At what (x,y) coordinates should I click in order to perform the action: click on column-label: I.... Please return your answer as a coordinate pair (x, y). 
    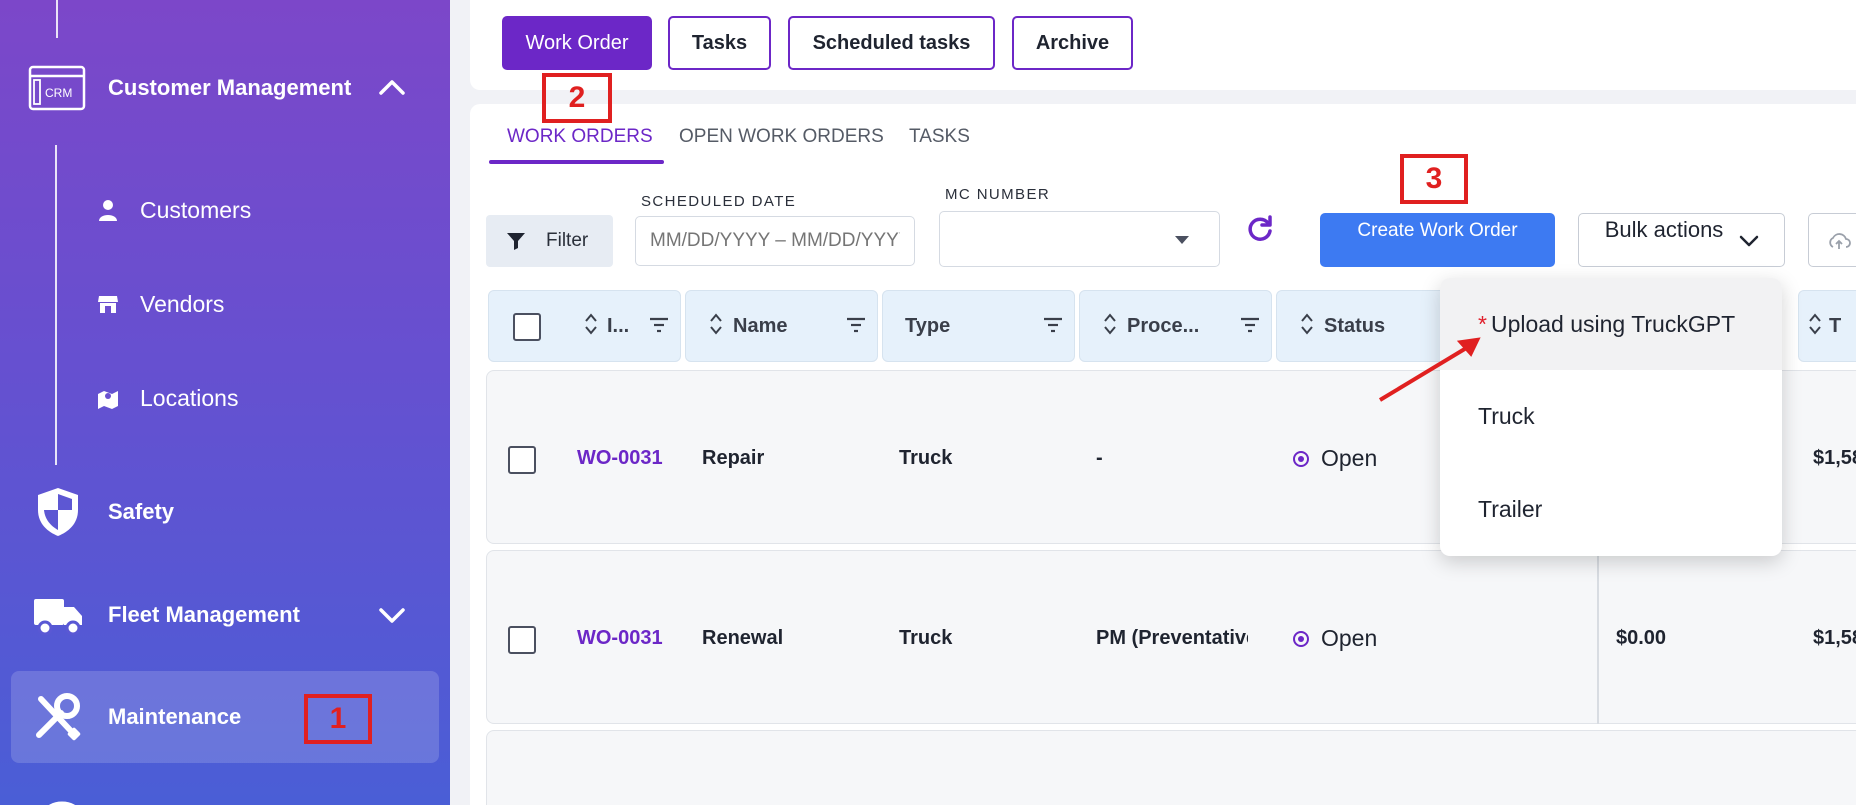
    Looking at the image, I should click on (618, 326).